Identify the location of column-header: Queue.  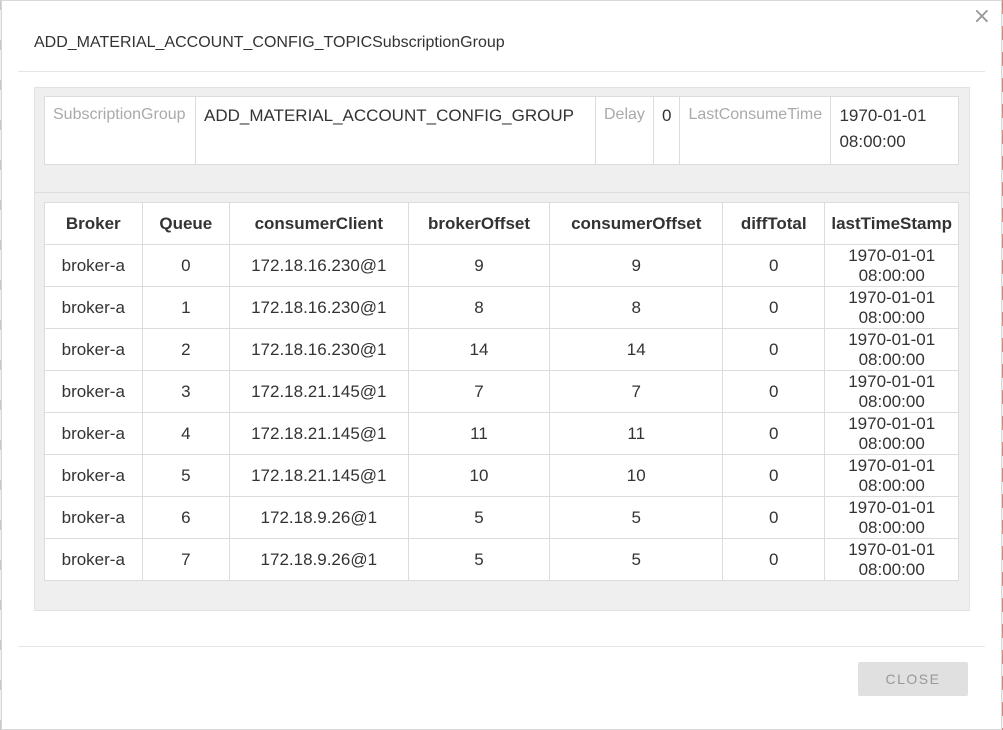
(186, 223).